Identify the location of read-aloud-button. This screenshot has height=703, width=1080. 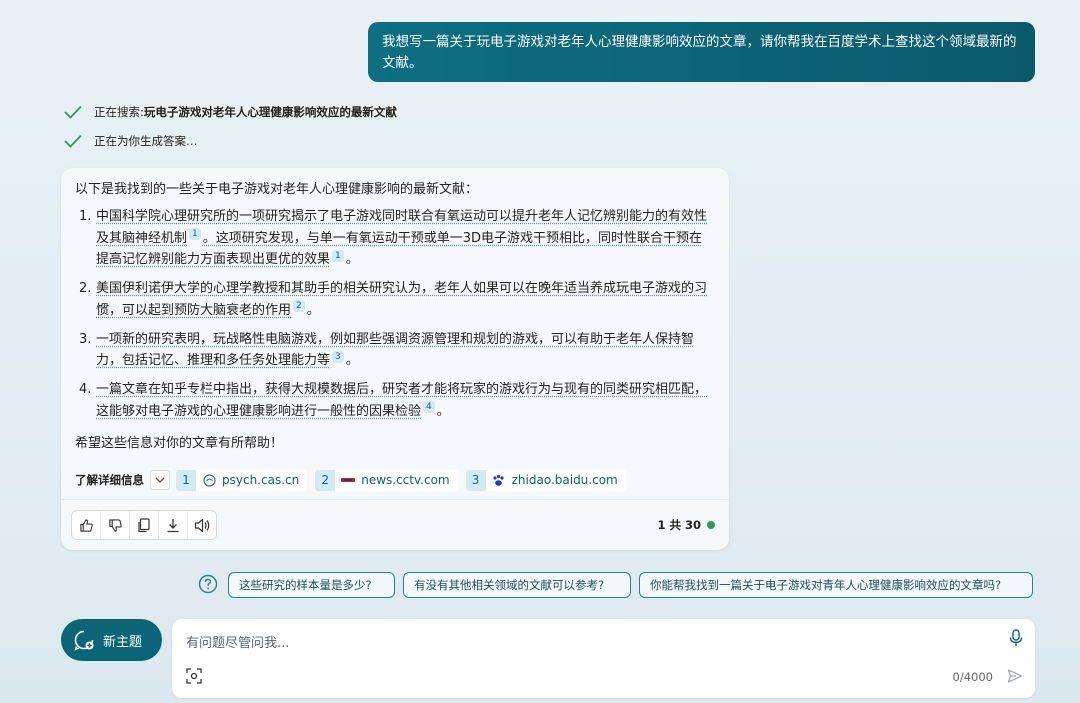
(201, 525).